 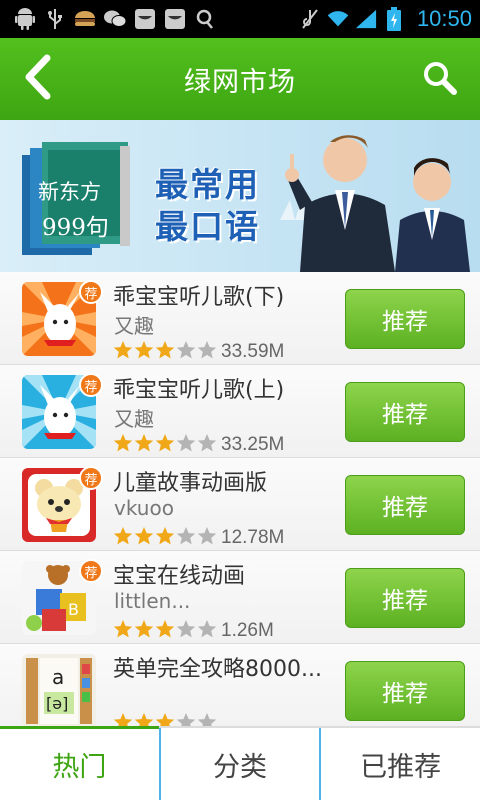 What do you see at coordinates (85, 19) in the screenshot?
I see `burger-icon` at bounding box center [85, 19].